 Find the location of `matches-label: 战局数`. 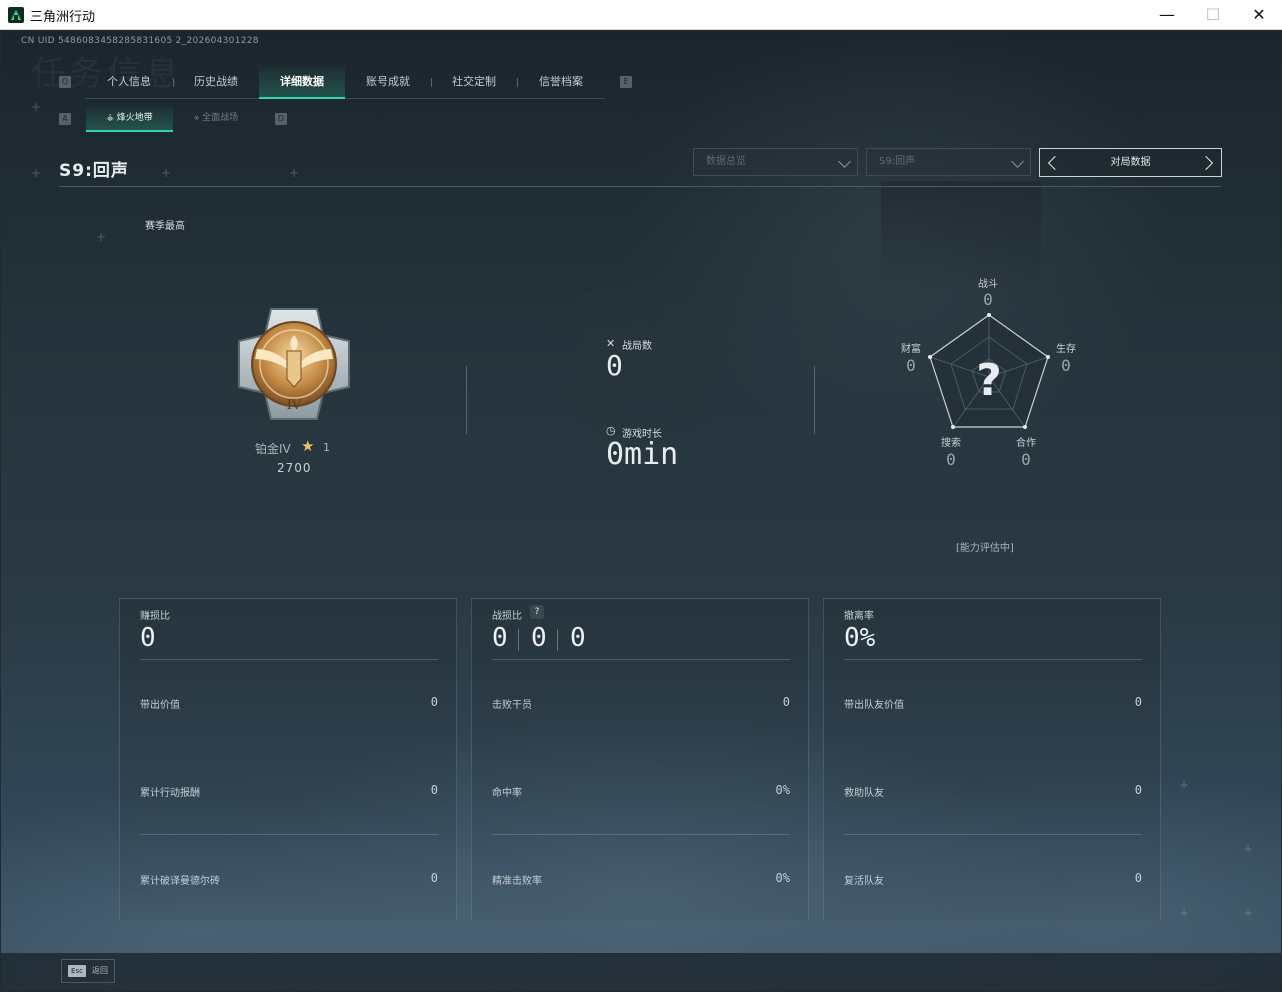

matches-label: 战局数 is located at coordinates (637, 346).